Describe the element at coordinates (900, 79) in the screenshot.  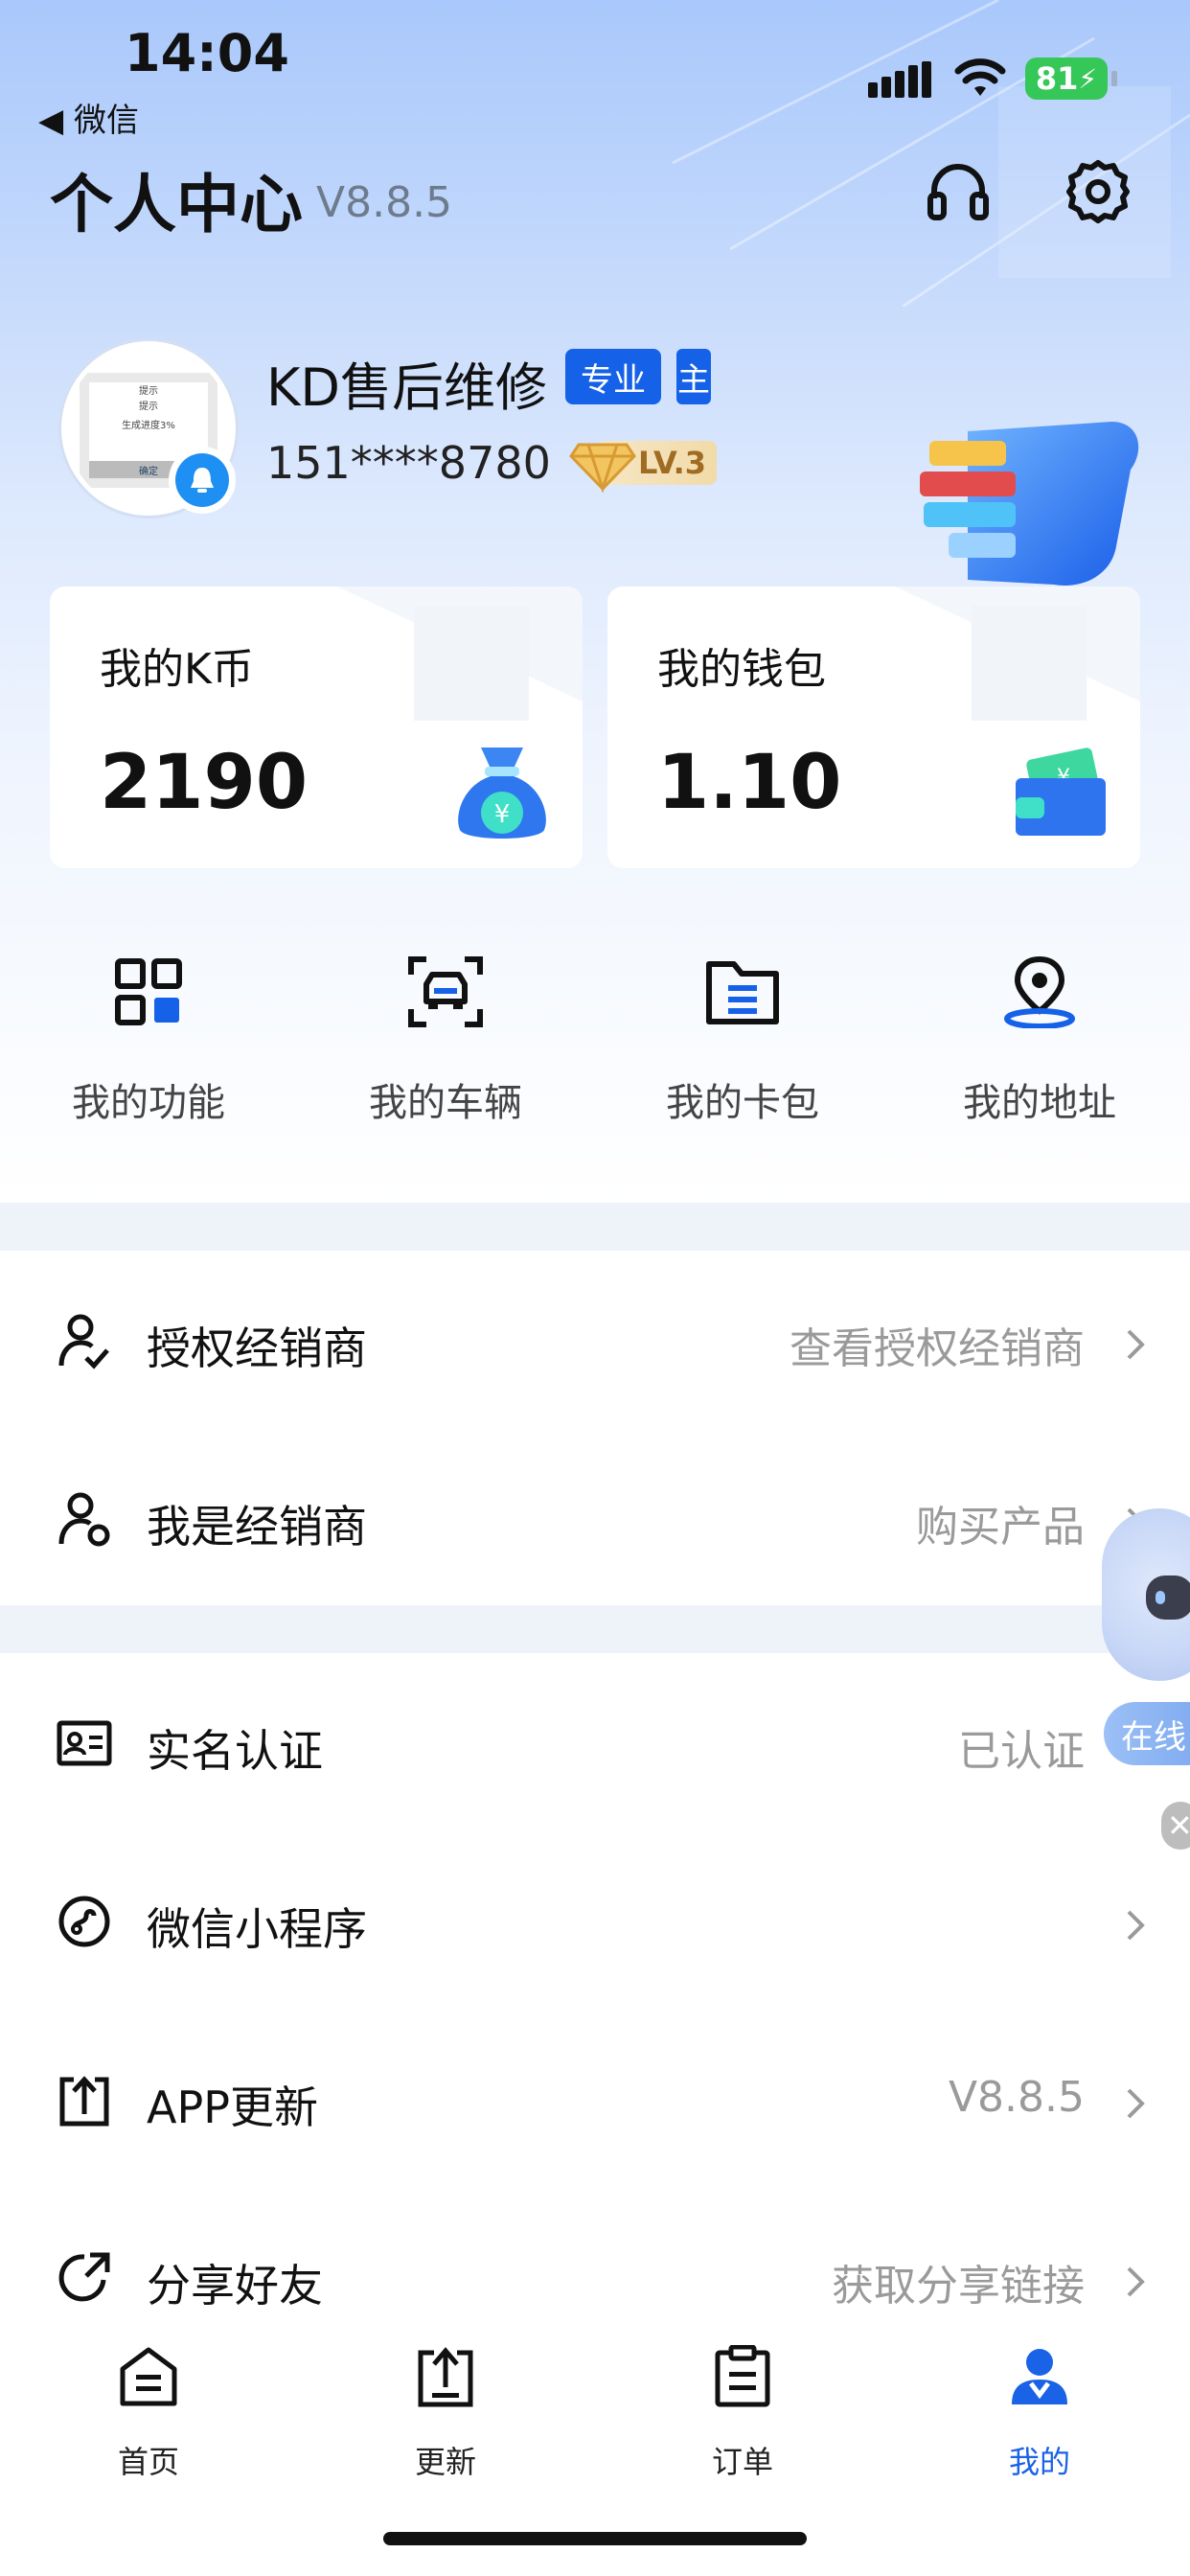
I see `signal-icon` at that location.